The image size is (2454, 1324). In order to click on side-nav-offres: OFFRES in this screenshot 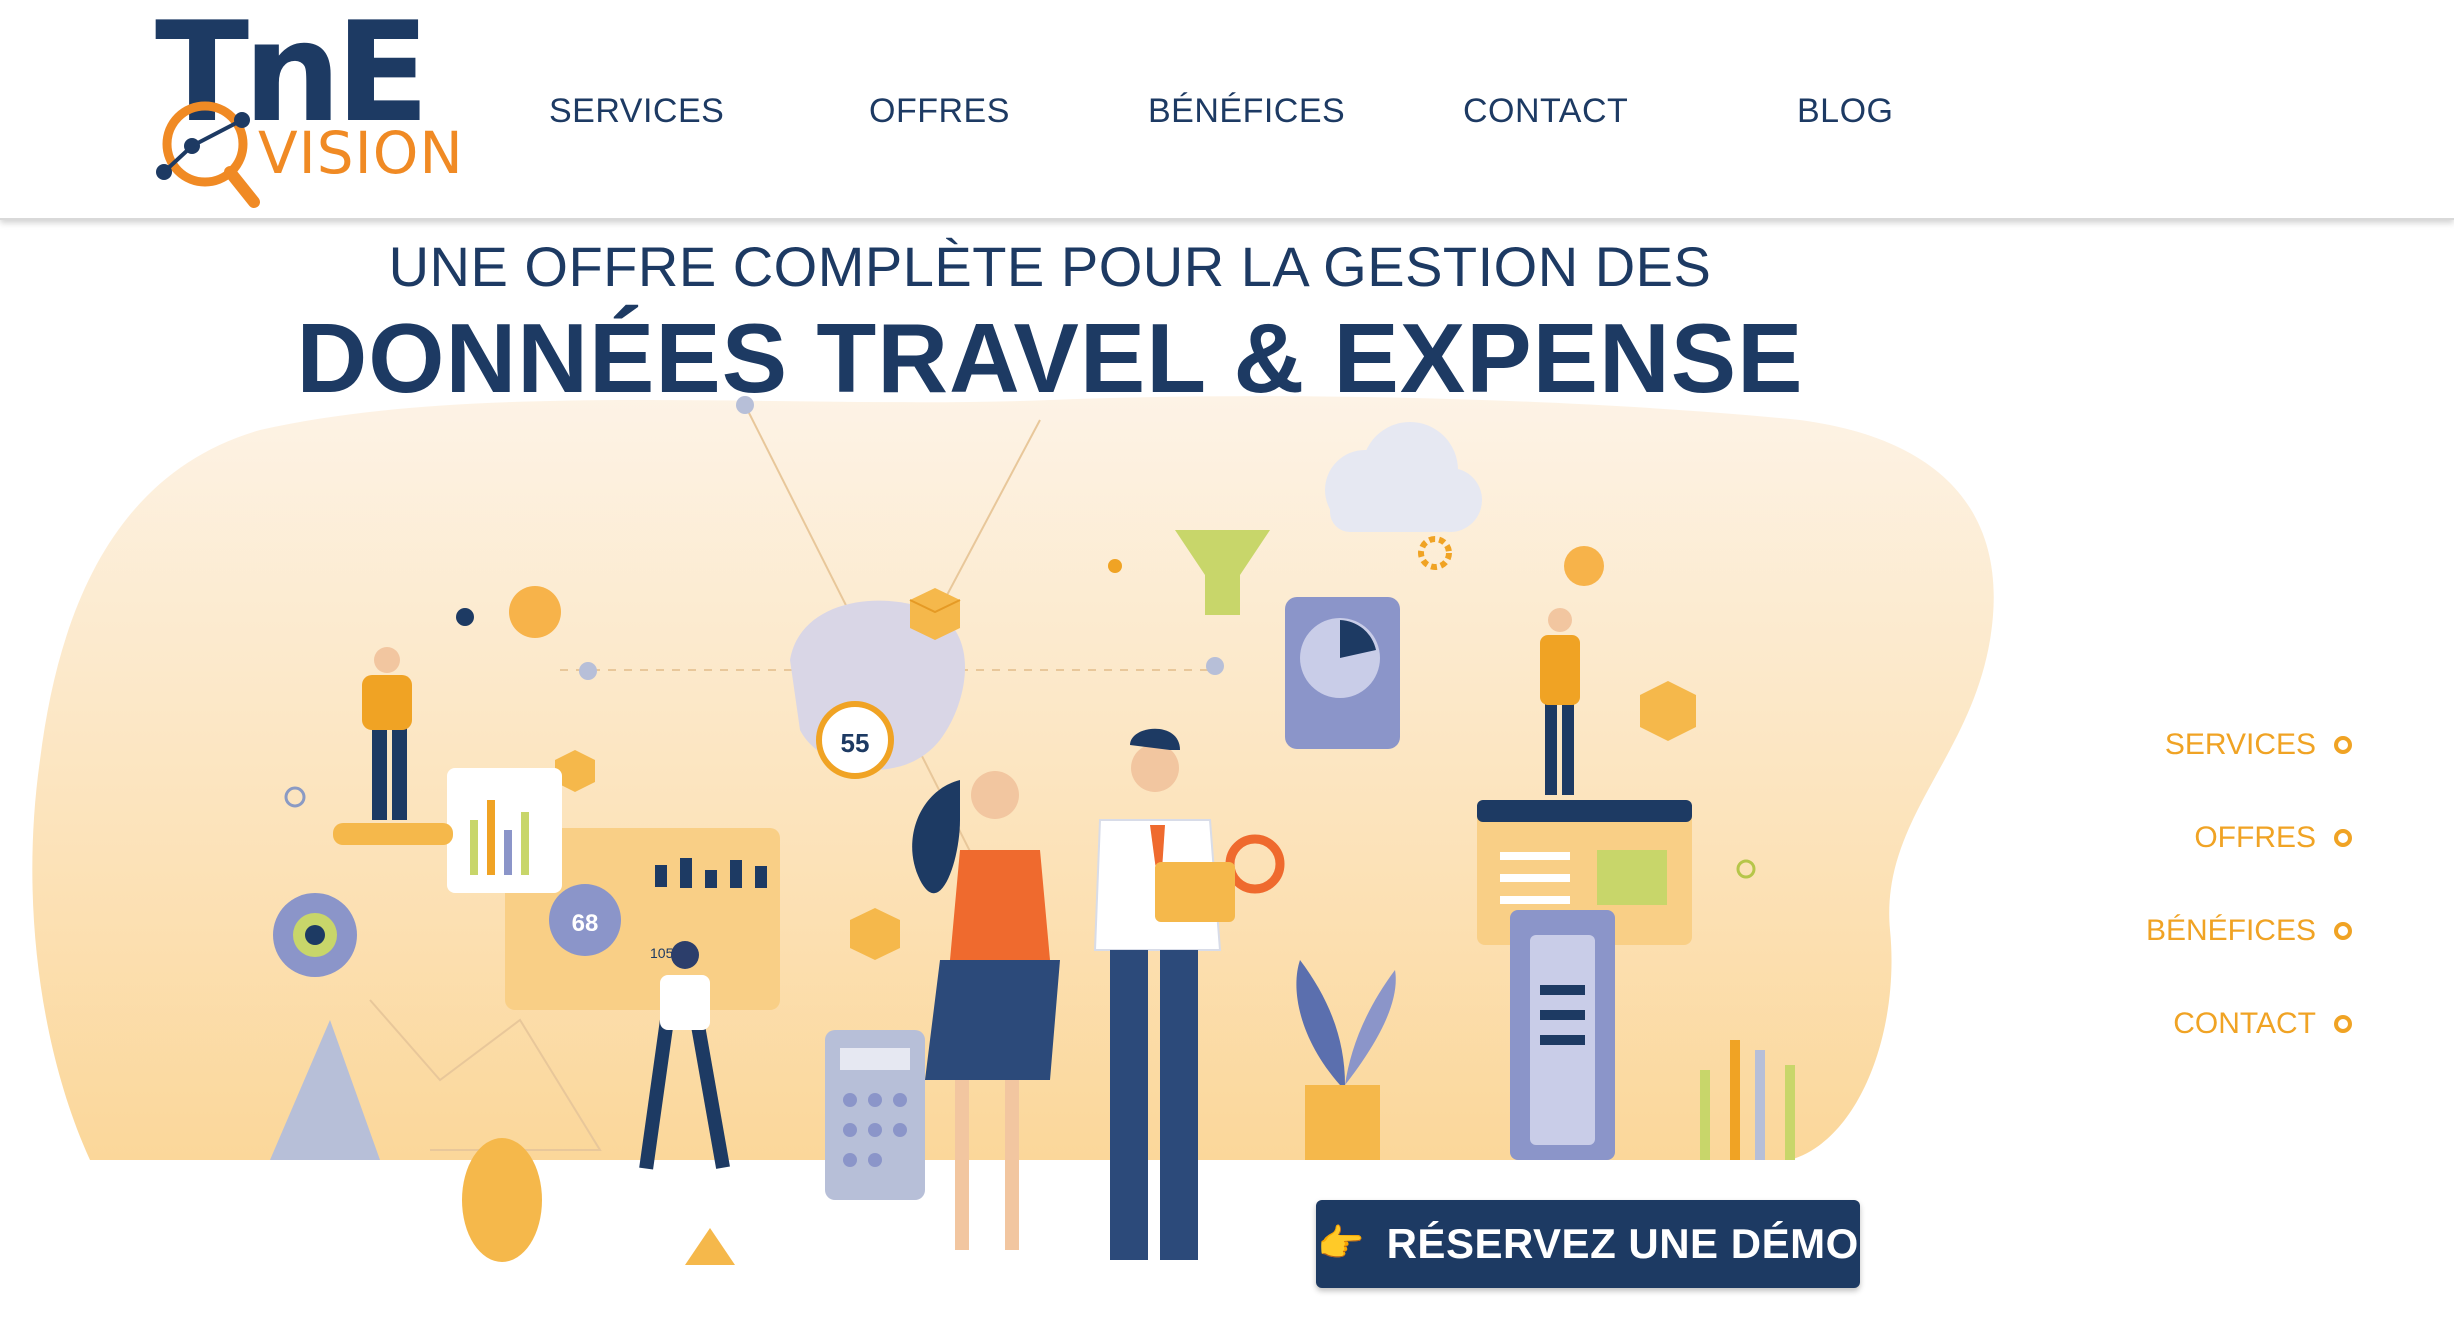, I will do `click(2273, 838)`.